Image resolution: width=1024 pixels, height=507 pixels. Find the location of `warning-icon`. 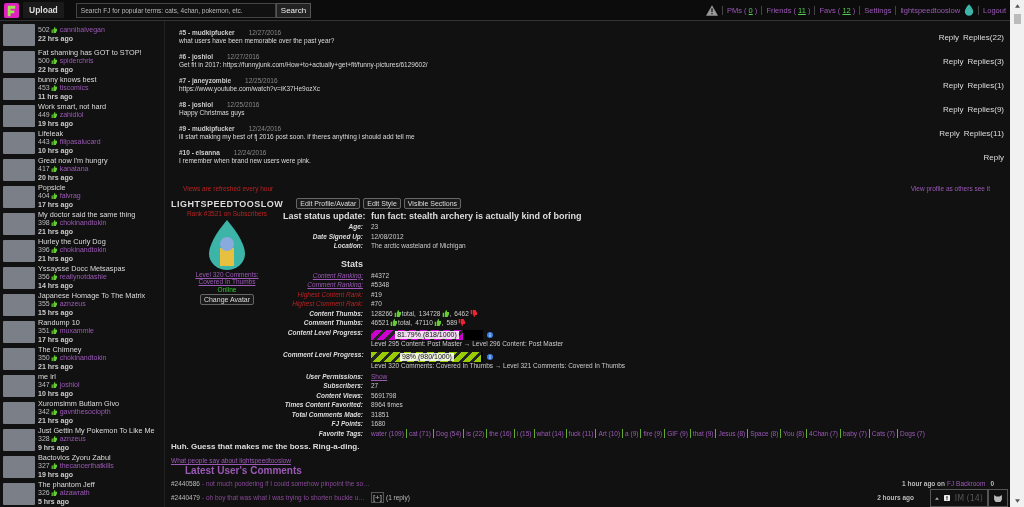

warning-icon is located at coordinates (711, 10).